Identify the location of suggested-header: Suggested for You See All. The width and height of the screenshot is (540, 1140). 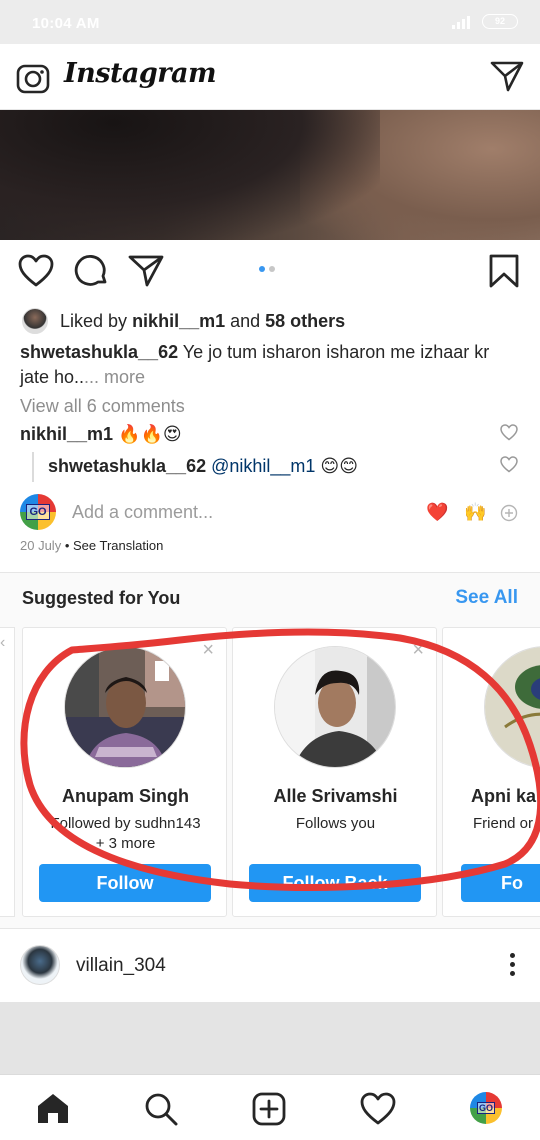
(270, 597).